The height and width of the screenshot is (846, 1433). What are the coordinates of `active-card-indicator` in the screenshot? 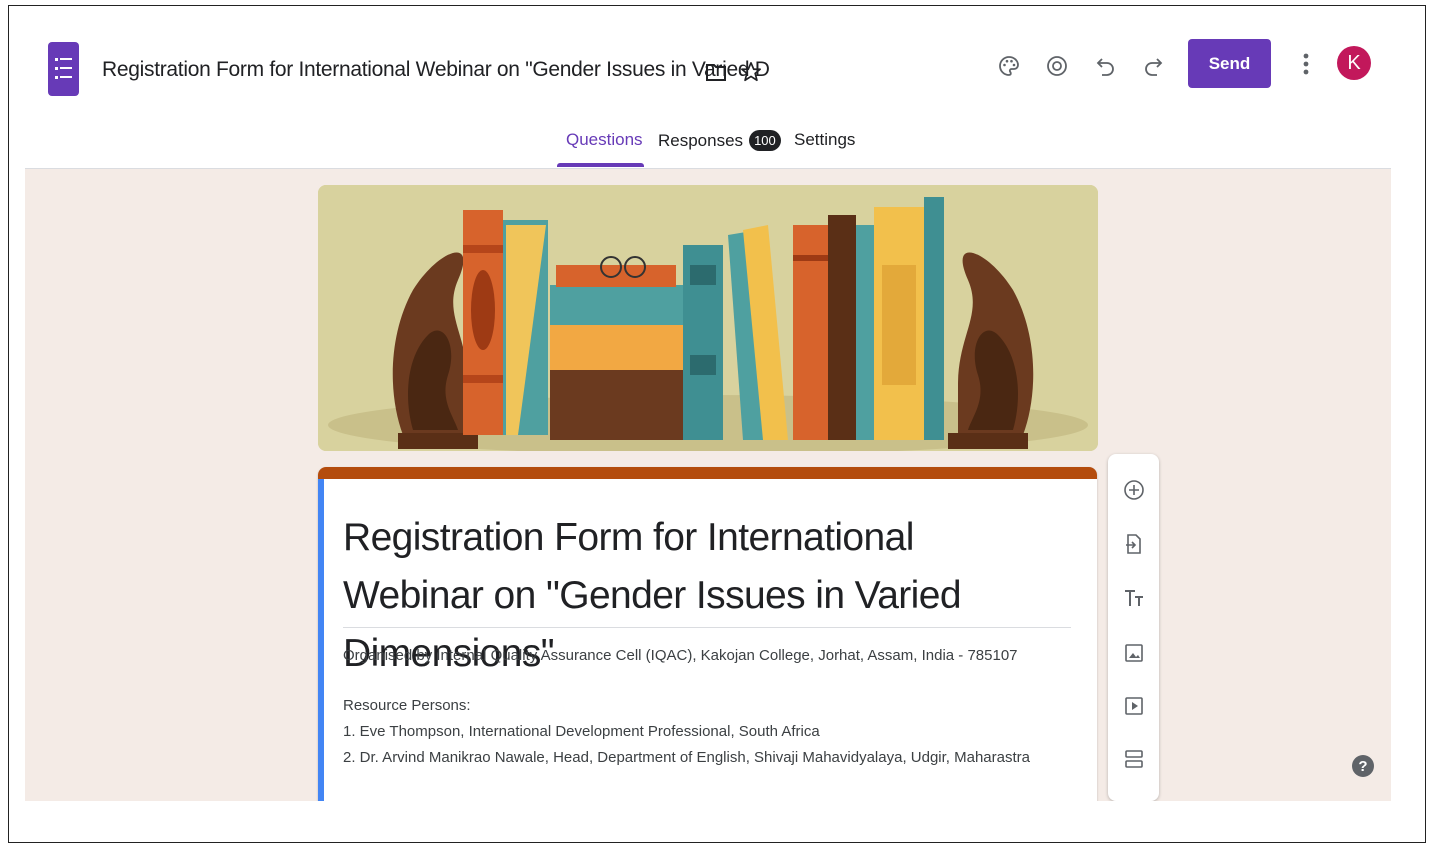 It's located at (321, 640).